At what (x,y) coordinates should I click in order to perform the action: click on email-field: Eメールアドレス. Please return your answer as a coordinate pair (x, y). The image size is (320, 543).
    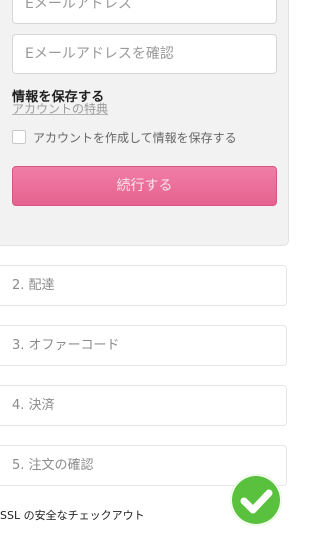
    Looking at the image, I should click on (144, 12).